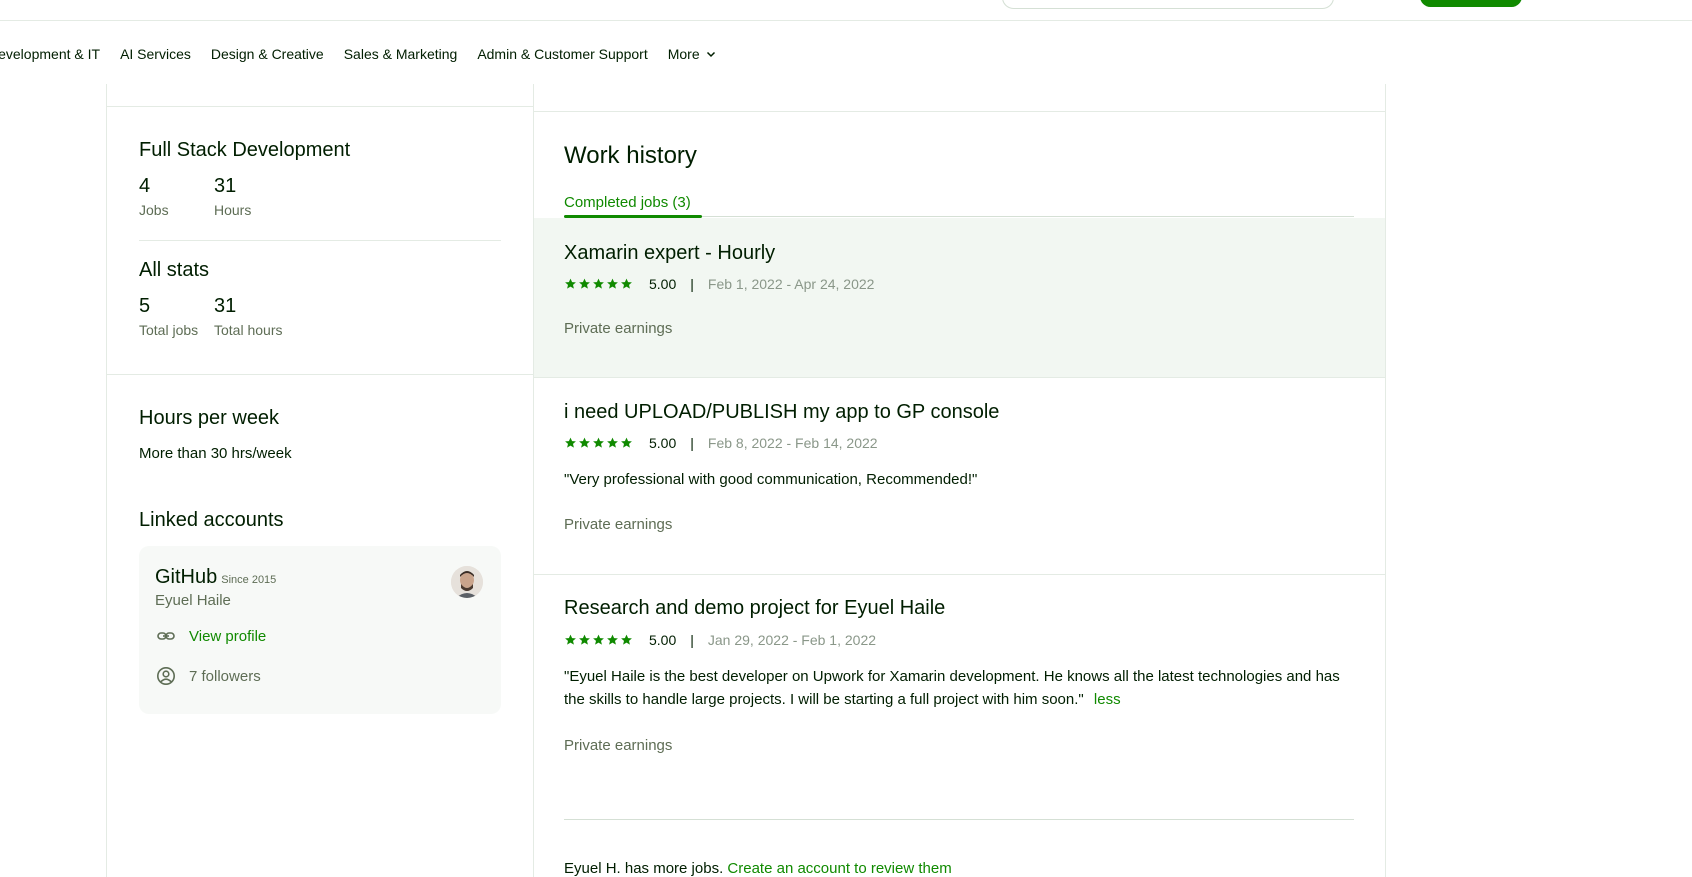 Image resolution: width=1692 pixels, height=877 pixels. Describe the element at coordinates (1168, 4) in the screenshot. I see `search-input` at that location.